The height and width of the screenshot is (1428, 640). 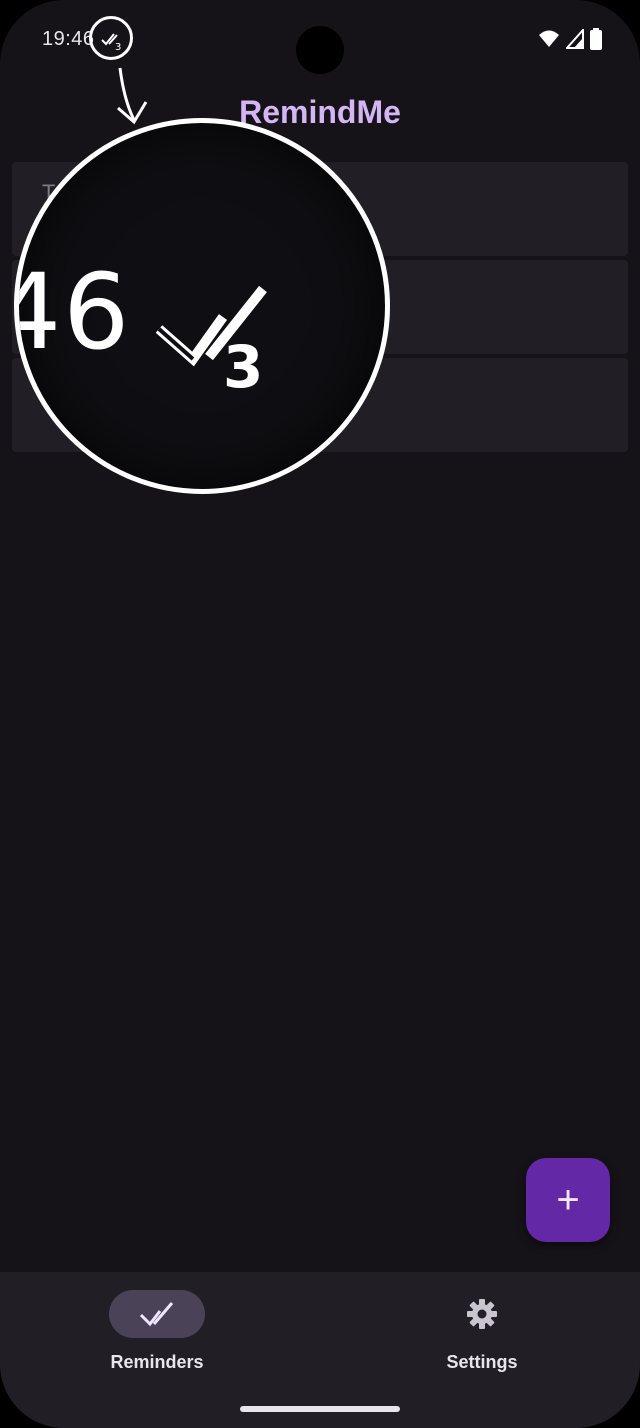 What do you see at coordinates (157, 1362) in the screenshot?
I see `nav-label-reminders: Reminders` at bounding box center [157, 1362].